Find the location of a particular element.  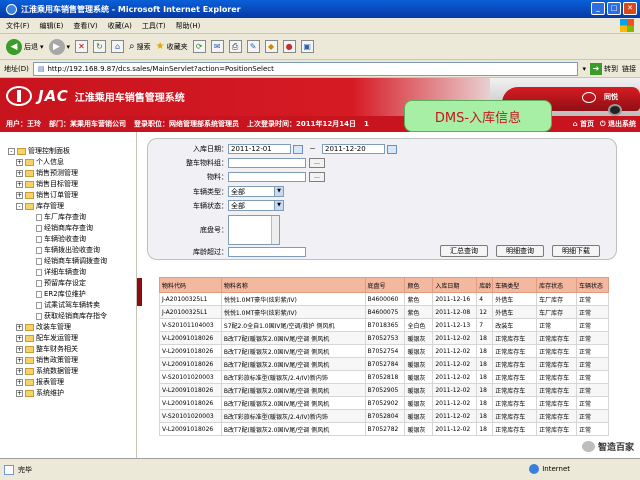

vin-scrollbar is located at coordinates (275, 230).